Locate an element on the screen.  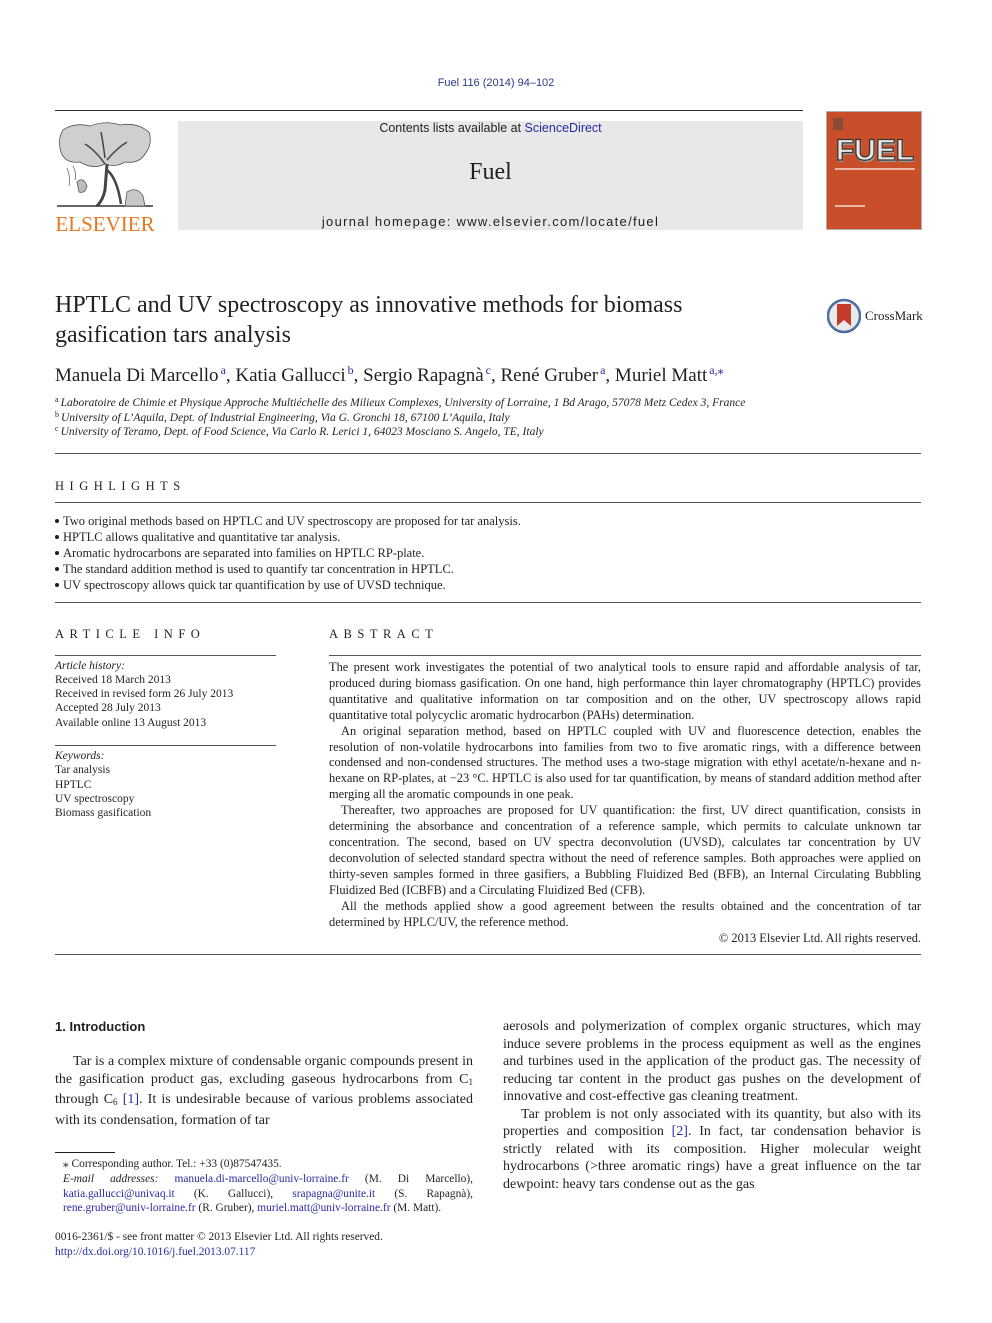
author-affiliation-sup: b is located at coordinates (351, 370).